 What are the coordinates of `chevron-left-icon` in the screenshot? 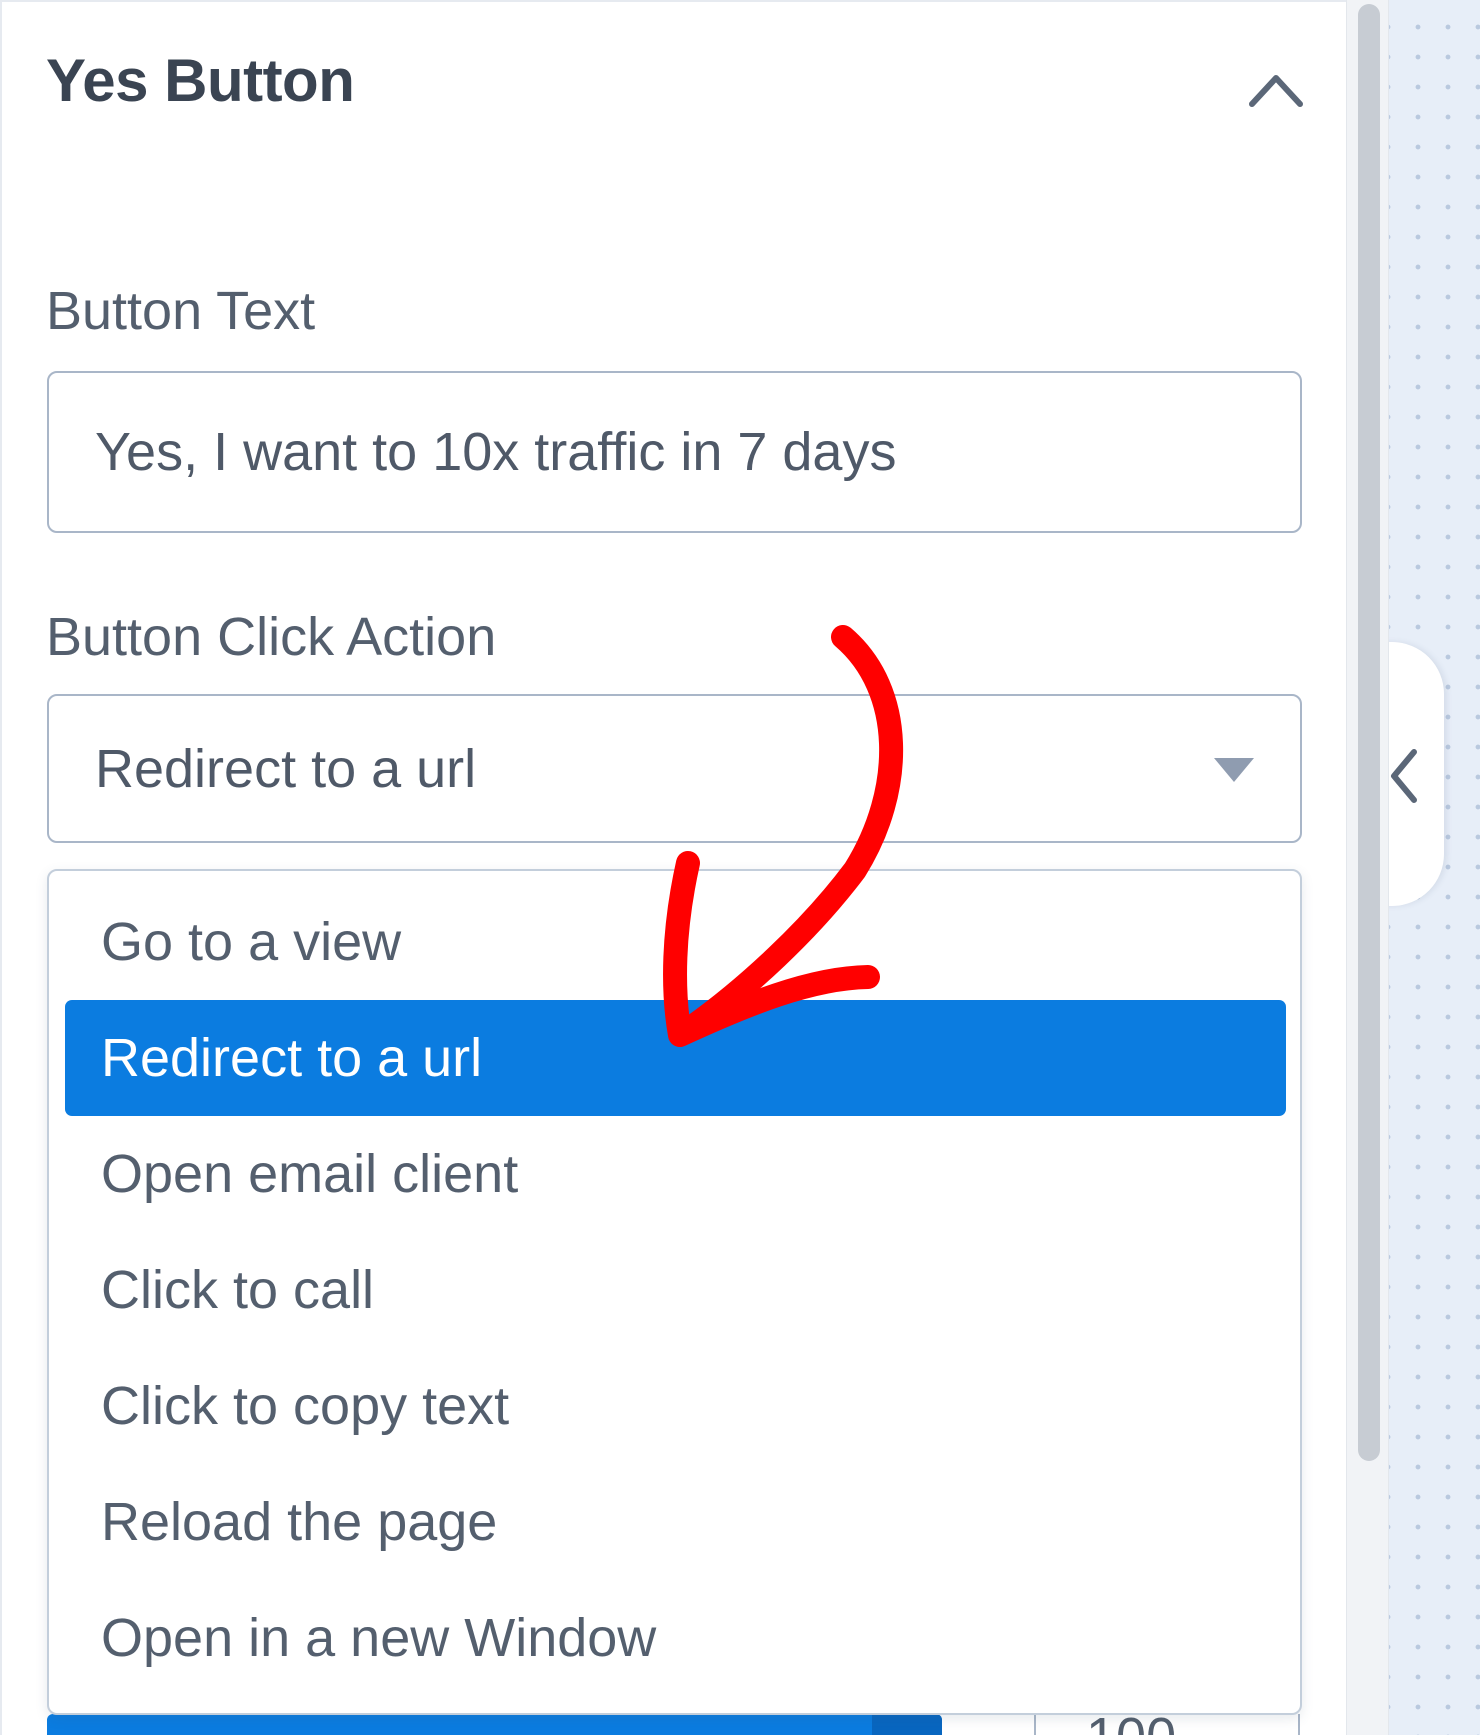 It's located at (1404, 776).